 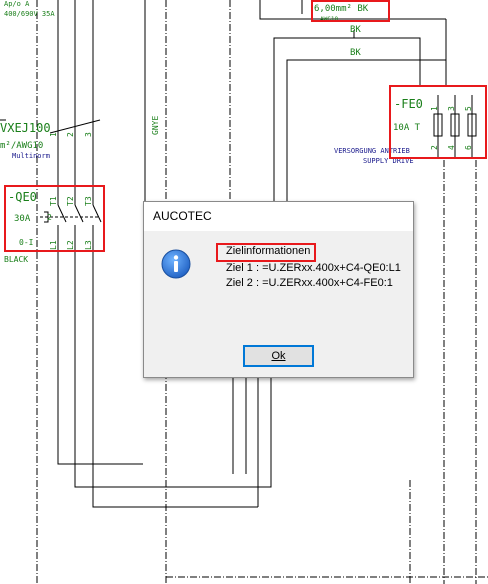 What do you see at coordinates (25, 128) in the screenshot?
I see `cable-id-label: VXEJ100` at bounding box center [25, 128].